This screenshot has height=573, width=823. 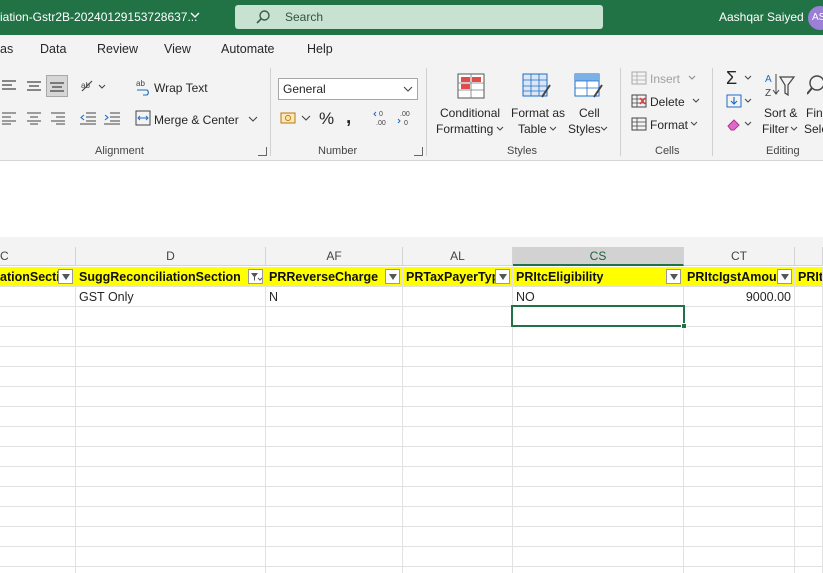 What do you see at coordinates (761, 17) in the screenshot?
I see `user-name: Aashqar Saiyed` at bounding box center [761, 17].